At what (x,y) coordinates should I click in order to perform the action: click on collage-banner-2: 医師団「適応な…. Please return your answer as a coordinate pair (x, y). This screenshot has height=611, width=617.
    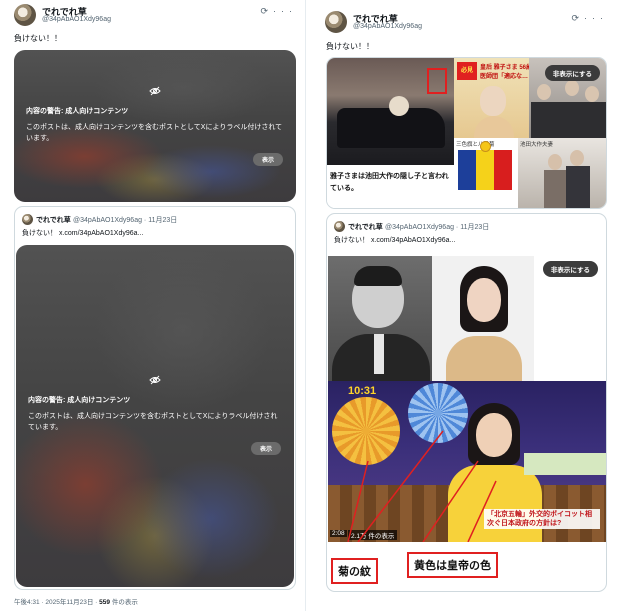
    Looking at the image, I should click on (504, 77).